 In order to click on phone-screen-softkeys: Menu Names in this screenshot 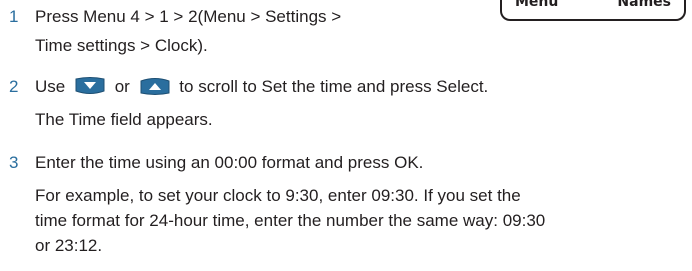, I will do `click(593, 10)`.